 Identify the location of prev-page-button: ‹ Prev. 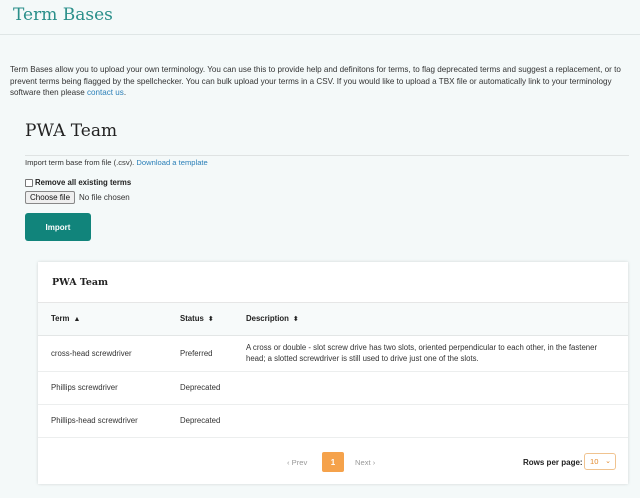
(297, 462).